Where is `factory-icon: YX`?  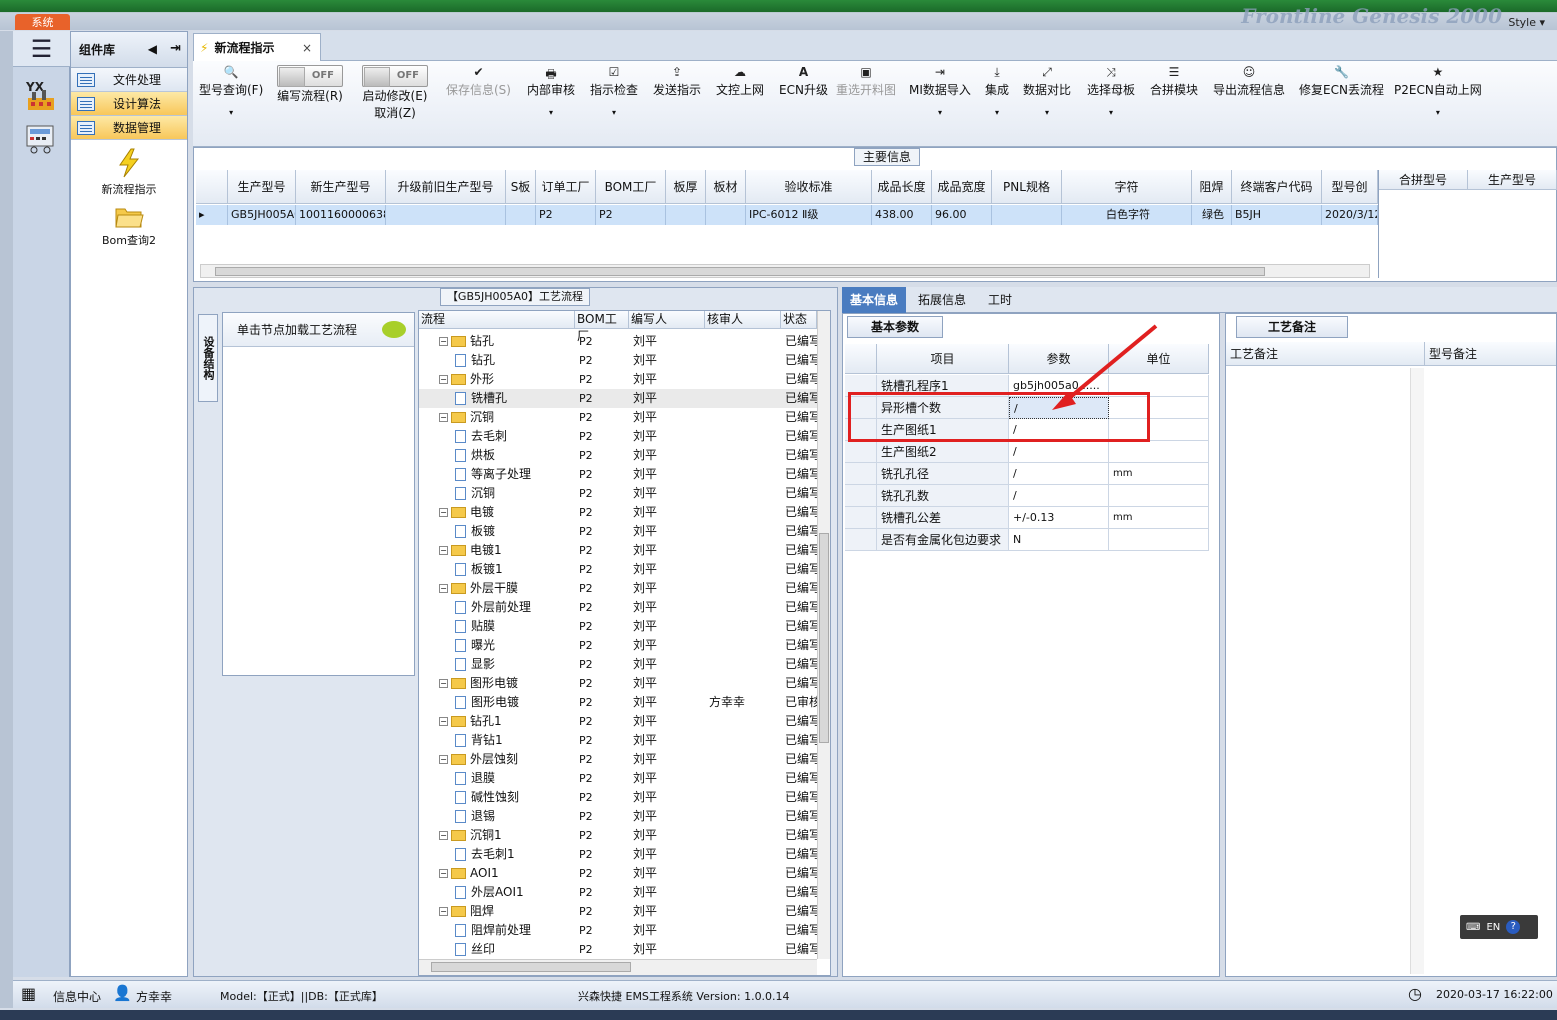
factory-icon: YX is located at coordinates (41, 95).